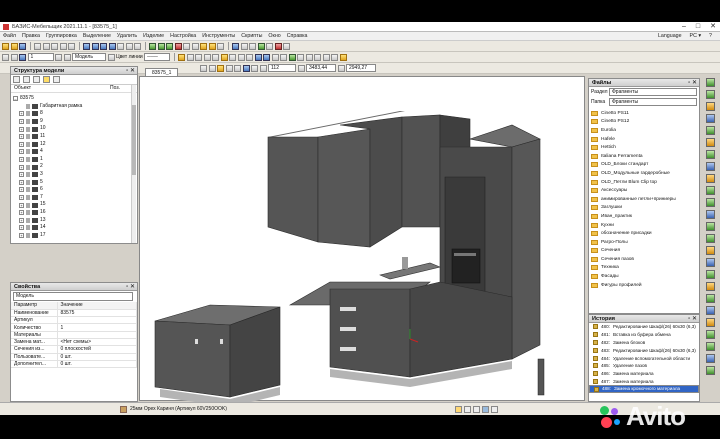 This screenshot has height=439, width=720. Describe the element at coordinates (278, 46) in the screenshot. I see `check-icon` at that location.